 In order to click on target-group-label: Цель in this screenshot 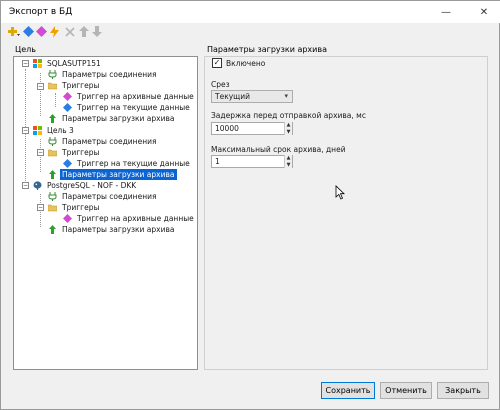, I will do `click(25, 49)`.